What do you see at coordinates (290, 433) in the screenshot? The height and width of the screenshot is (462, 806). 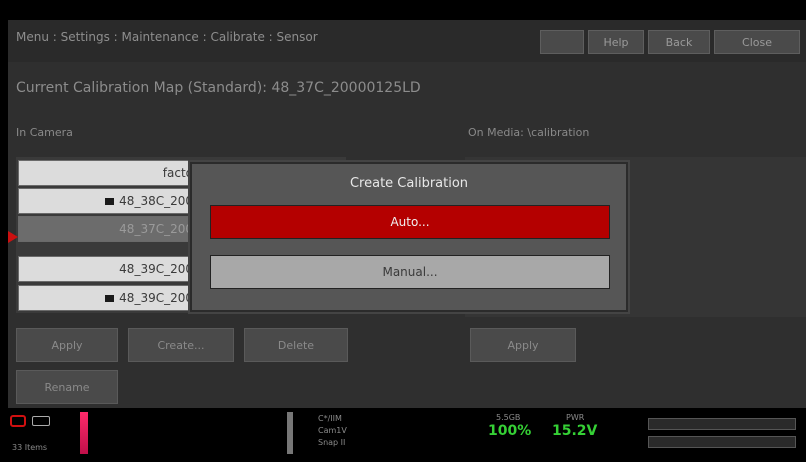 I see `status-divider` at bounding box center [290, 433].